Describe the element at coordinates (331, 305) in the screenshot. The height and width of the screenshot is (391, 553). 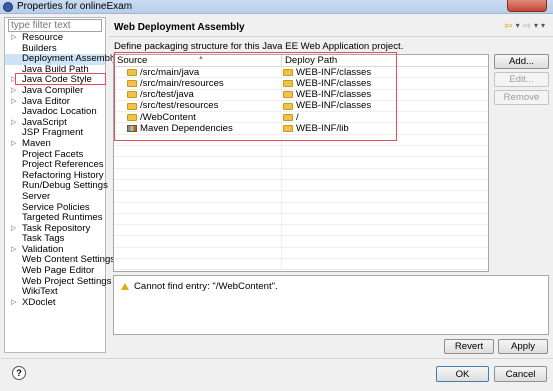
I see `problems-panel: Cannot find entry: "/WebContent".` at that location.